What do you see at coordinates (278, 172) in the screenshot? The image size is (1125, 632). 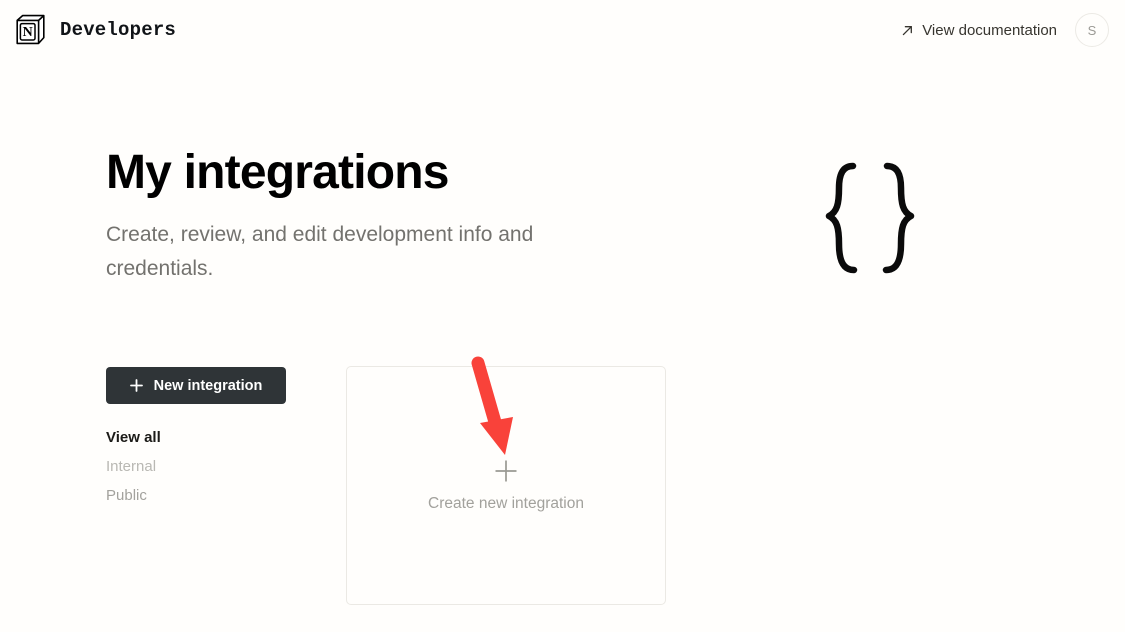 I see `page-title: My integrations` at bounding box center [278, 172].